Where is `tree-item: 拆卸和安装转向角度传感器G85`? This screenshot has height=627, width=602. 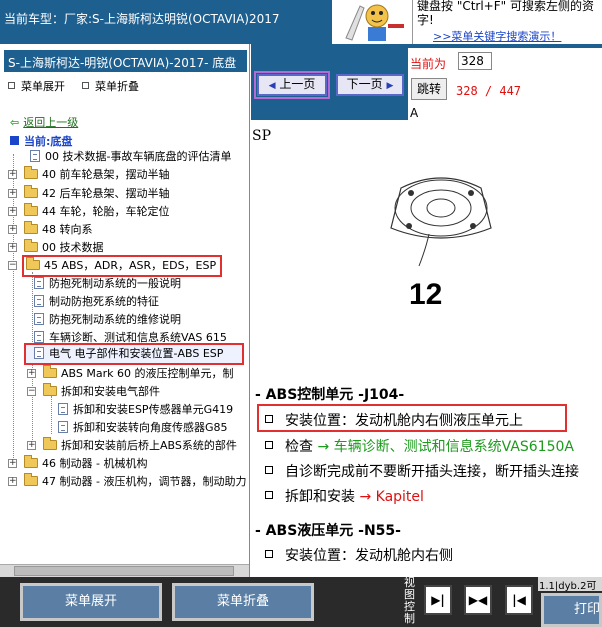 tree-item: 拆卸和安装转向角度传感器G85 is located at coordinates (143, 428).